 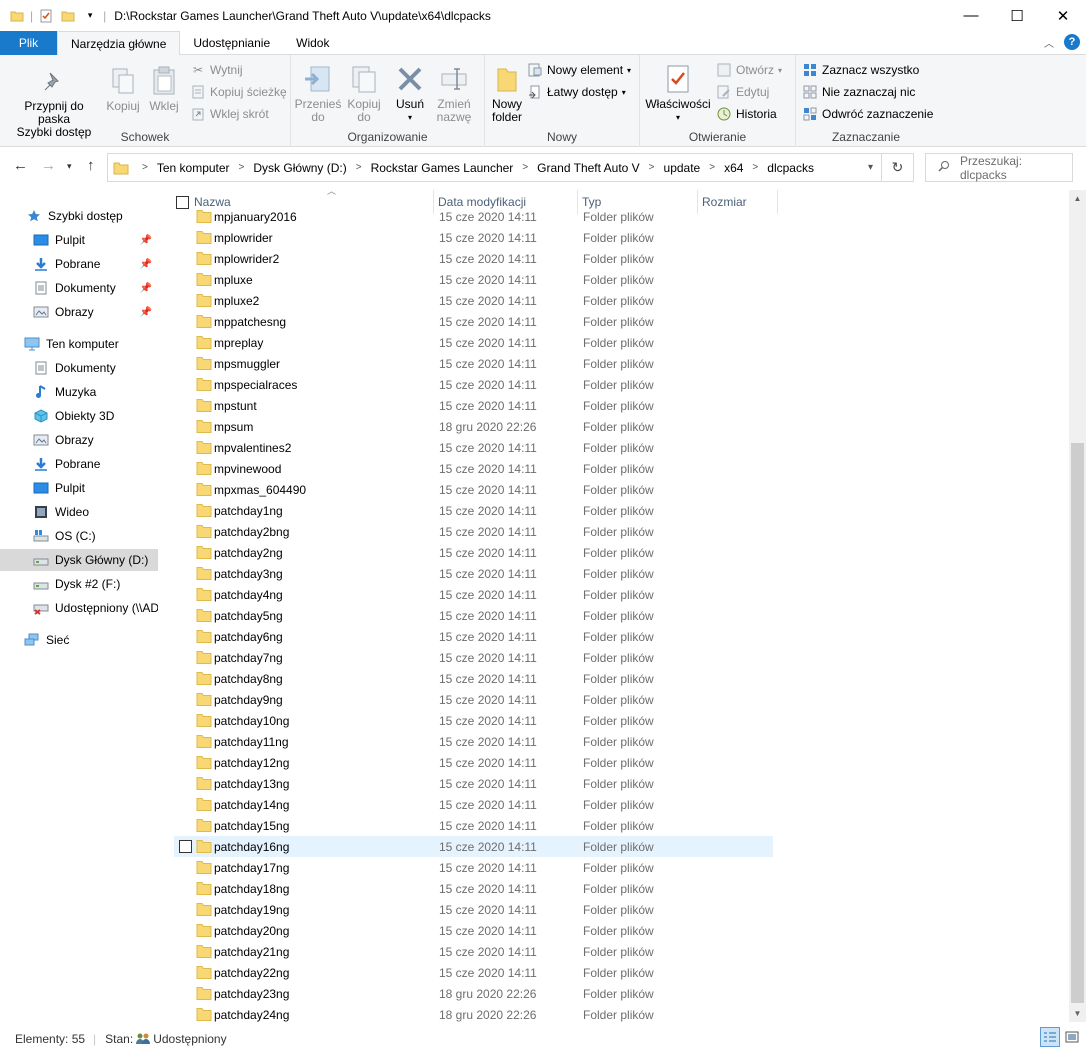 What do you see at coordinates (870, 167) in the screenshot?
I see `address-dropdown-icon: ▾` at bounding box center [870, 167].